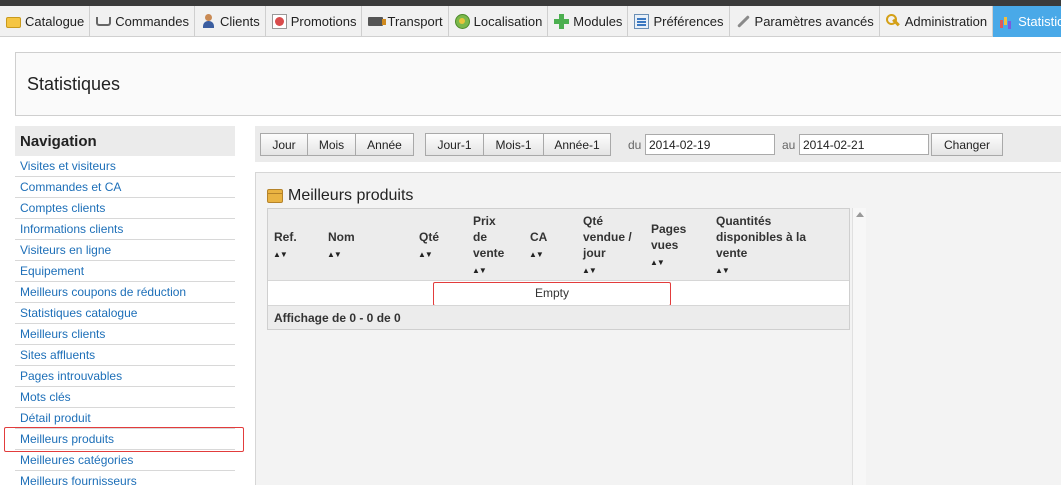  I want to click on sidebar-item-meilleurs-coupons: Meilleurs coupons de réduction, so click(125, 292).